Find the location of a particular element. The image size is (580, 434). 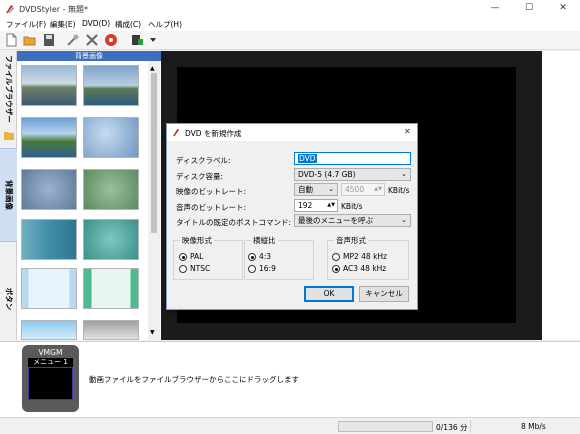

burn-icon is located at coordinates (111, 40).